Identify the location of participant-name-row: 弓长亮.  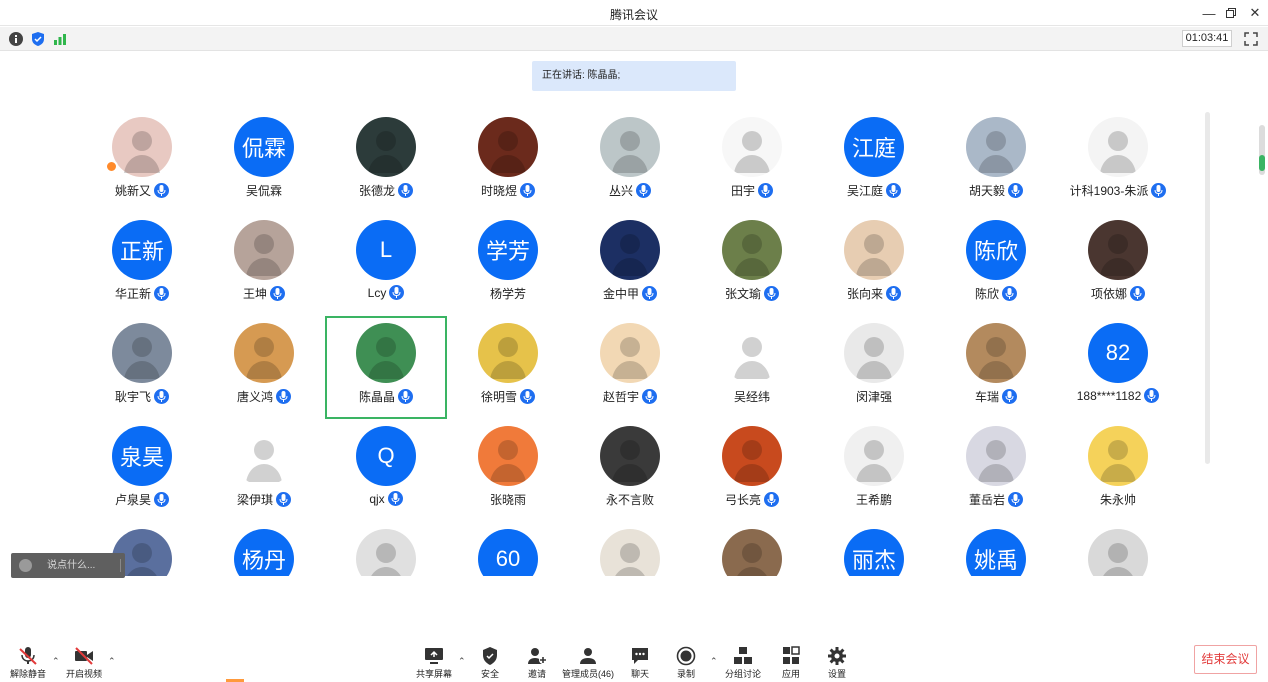
(752, 499).